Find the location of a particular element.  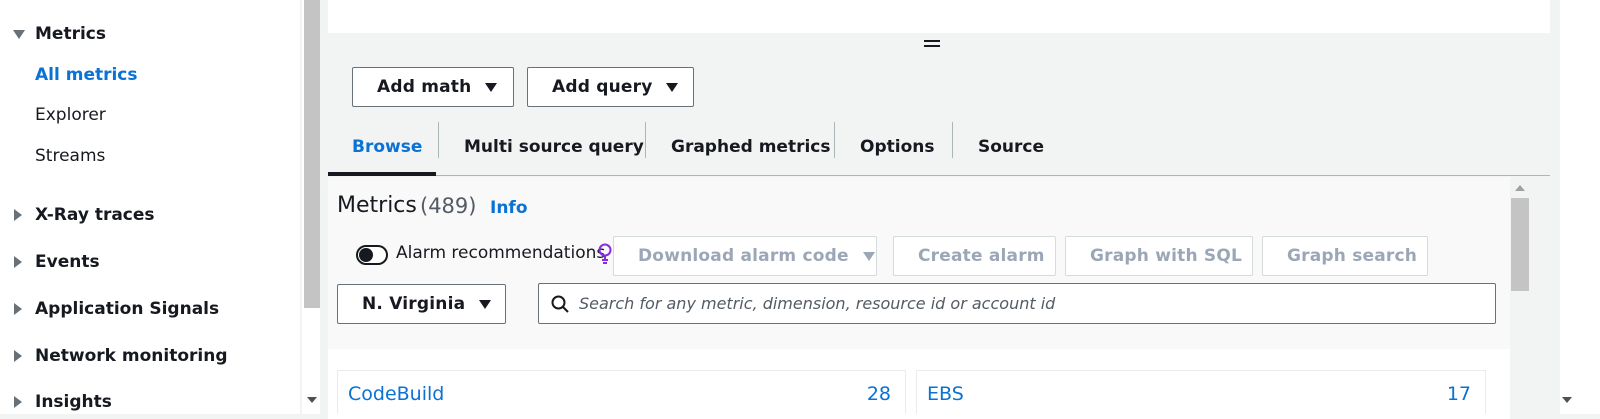

sidebar-section-insights: Insights is located at coordinates (56, 401).